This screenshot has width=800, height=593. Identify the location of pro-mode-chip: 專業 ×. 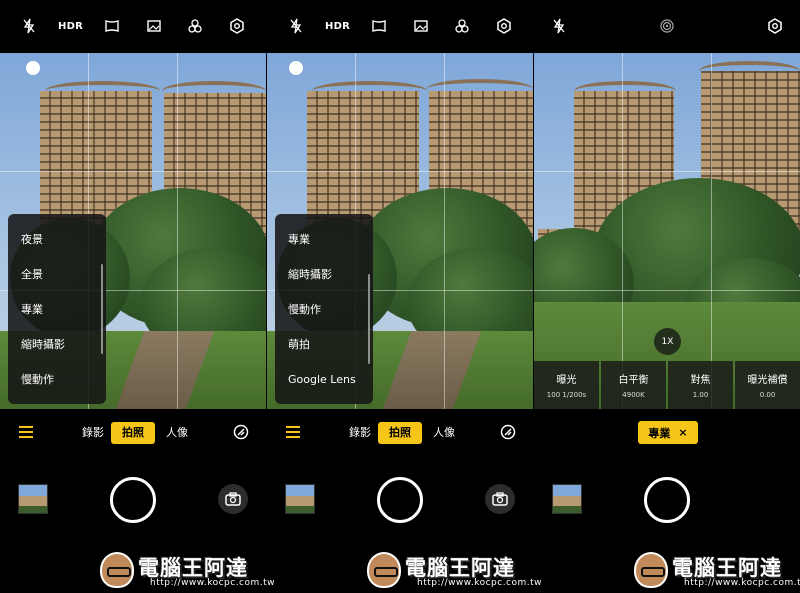
(668, 432).